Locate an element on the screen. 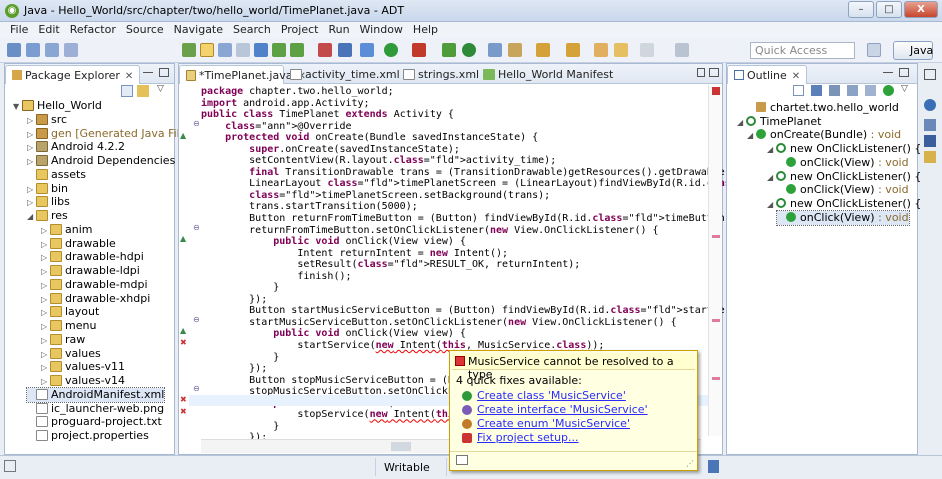  link-with-editor-icon is located at coordinates (143, 91).